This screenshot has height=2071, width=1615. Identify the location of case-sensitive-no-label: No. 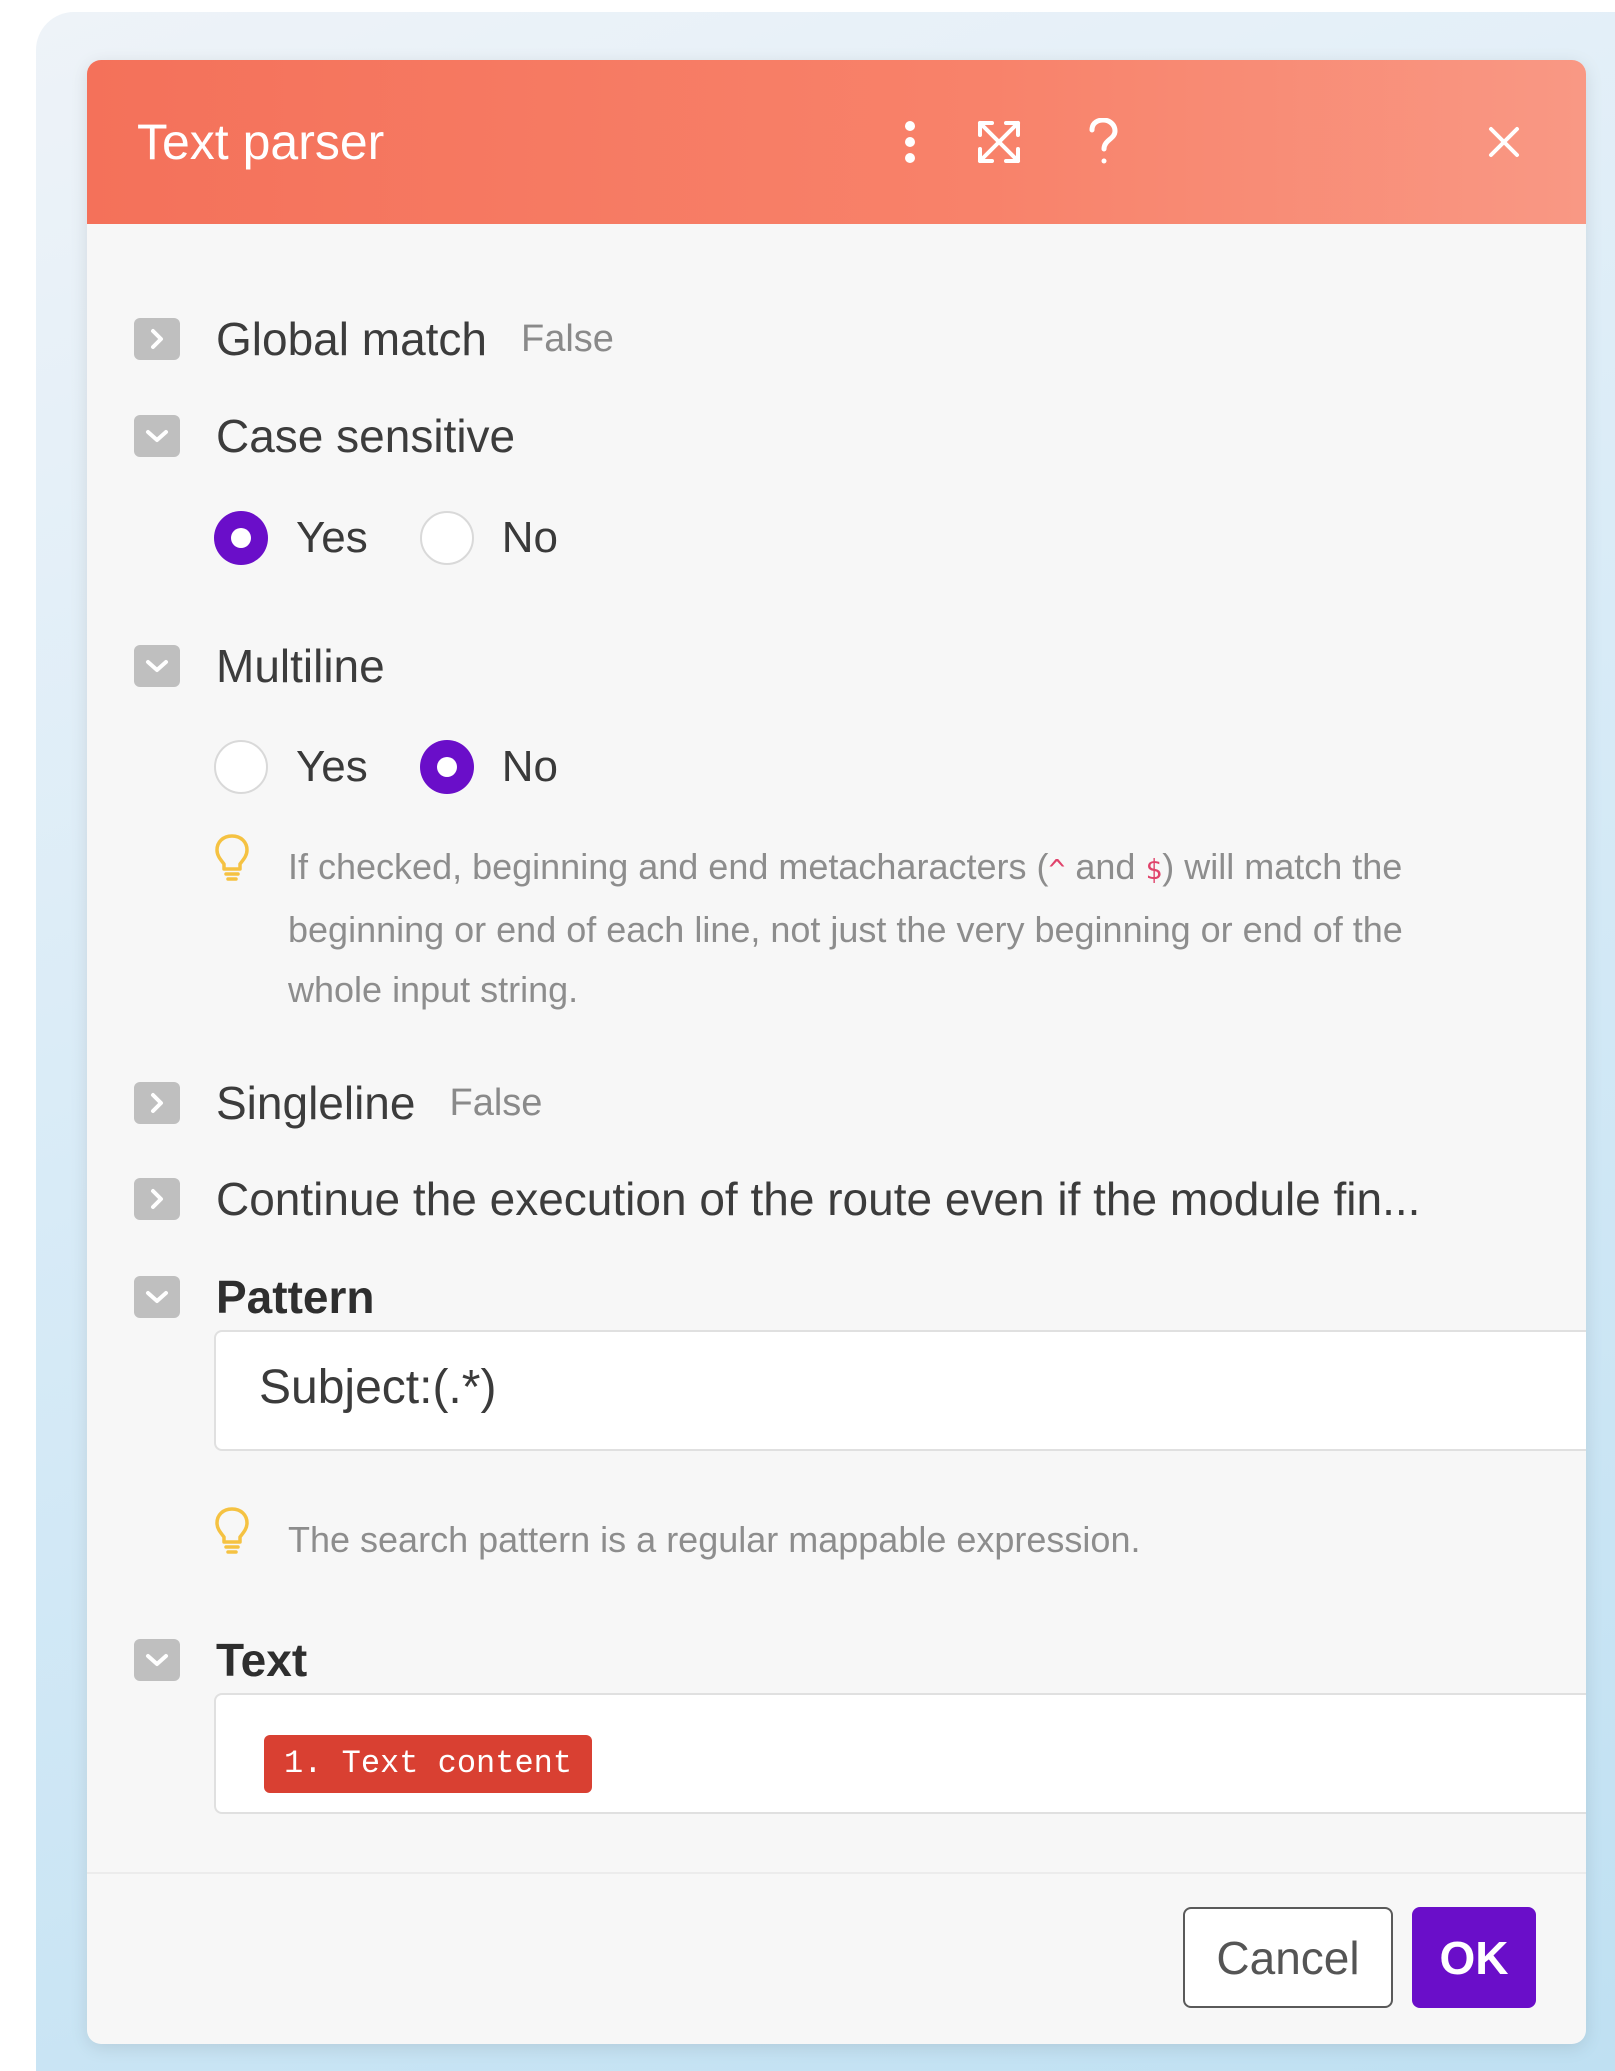
(530, 537).